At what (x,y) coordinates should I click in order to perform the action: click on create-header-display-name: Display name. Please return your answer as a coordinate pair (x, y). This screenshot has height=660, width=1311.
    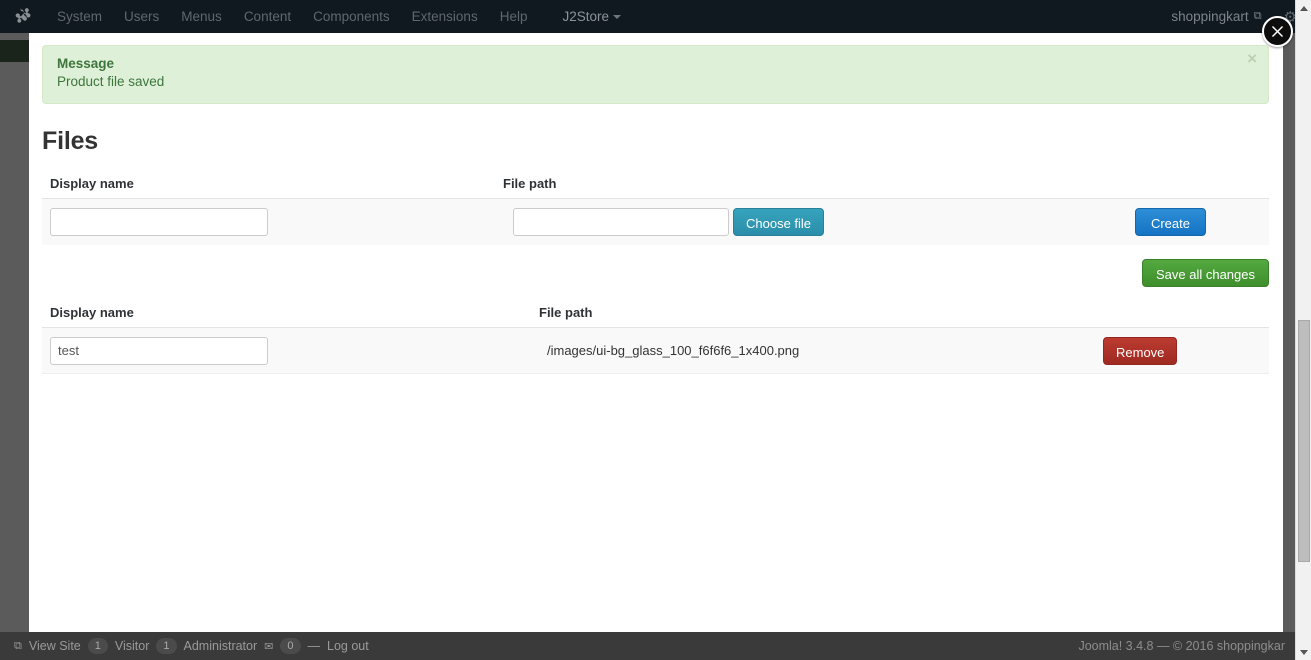
    Looking at the image, I should click on (92, 183).